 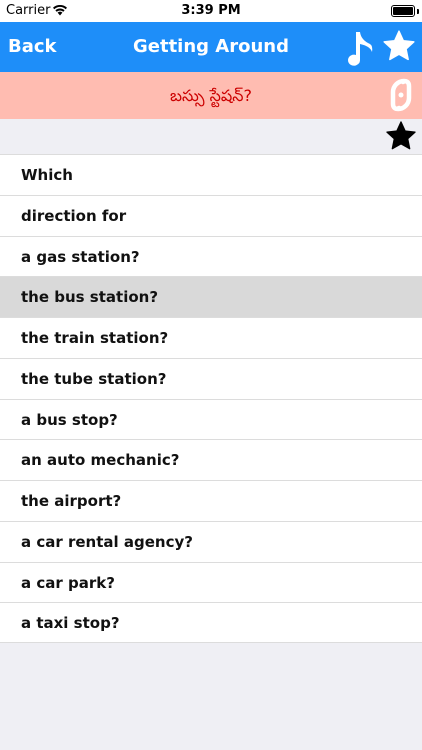 I want to click on navigation-bar: Back Getting Around, so click(x=211, y=47).